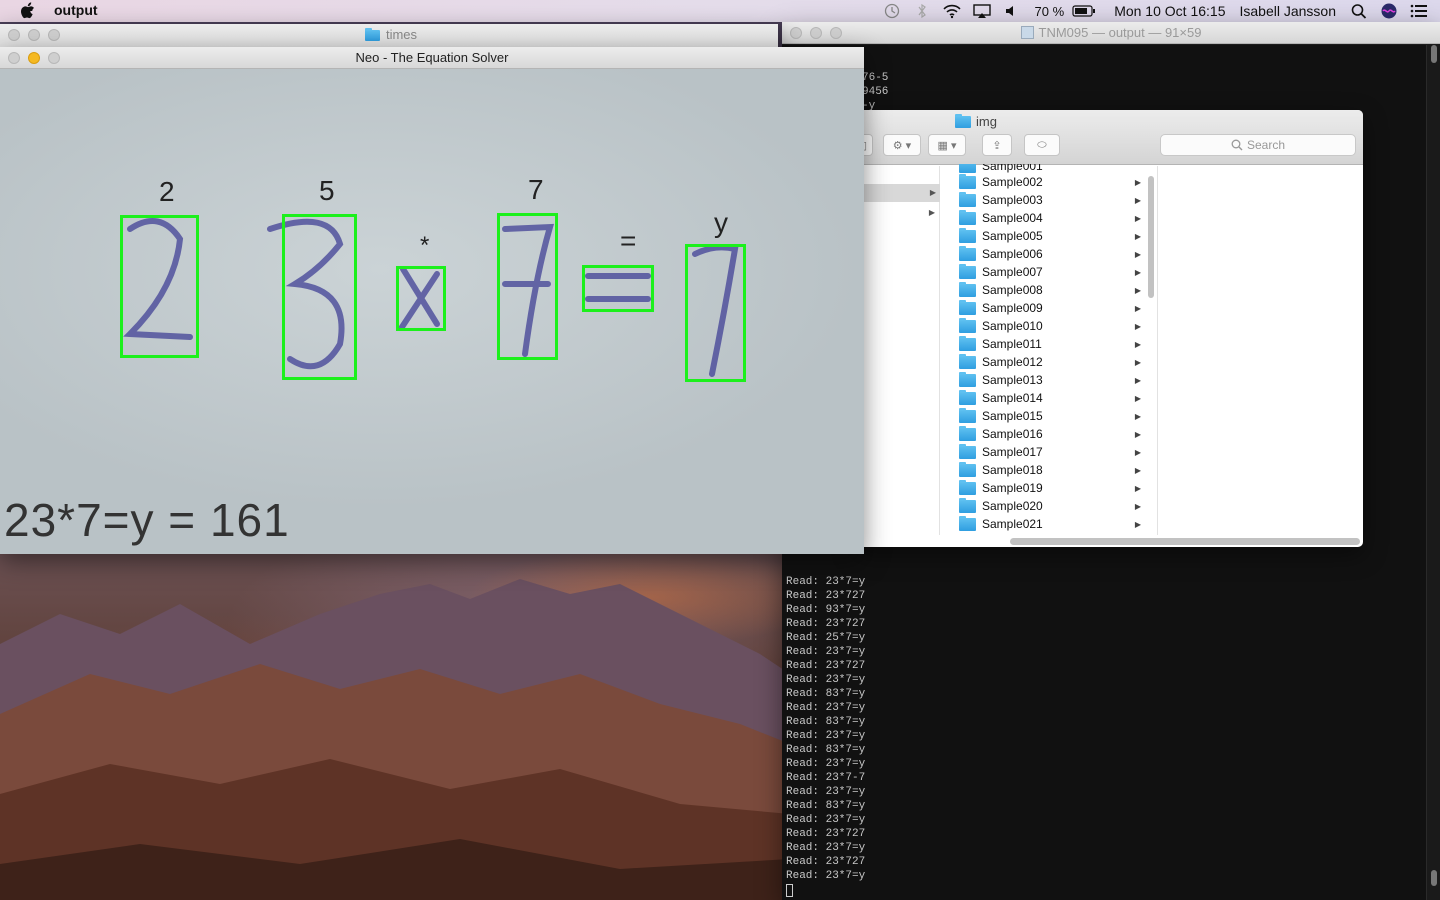 This screenshot has height=900, width=1440. What do you see at coordinates (1053, 290) in the screenshot?
I see `list-item: Sample008 ▶` at bounding box center [1053, 290].